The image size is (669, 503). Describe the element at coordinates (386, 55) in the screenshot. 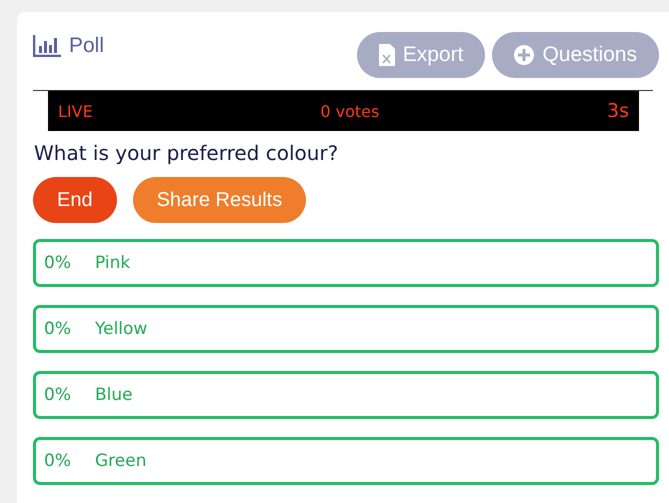

I see `excel-file-icon` at that location.